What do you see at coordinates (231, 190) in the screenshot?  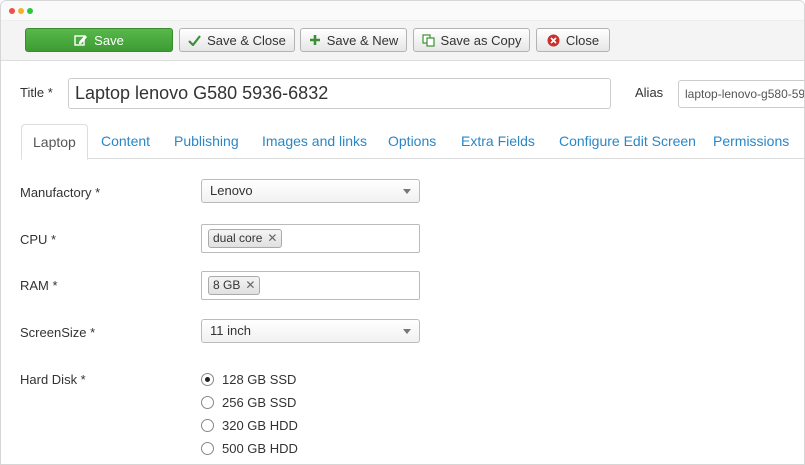 I see `manufactory-select-value: Lenovo` at bounding box center [231, 190].